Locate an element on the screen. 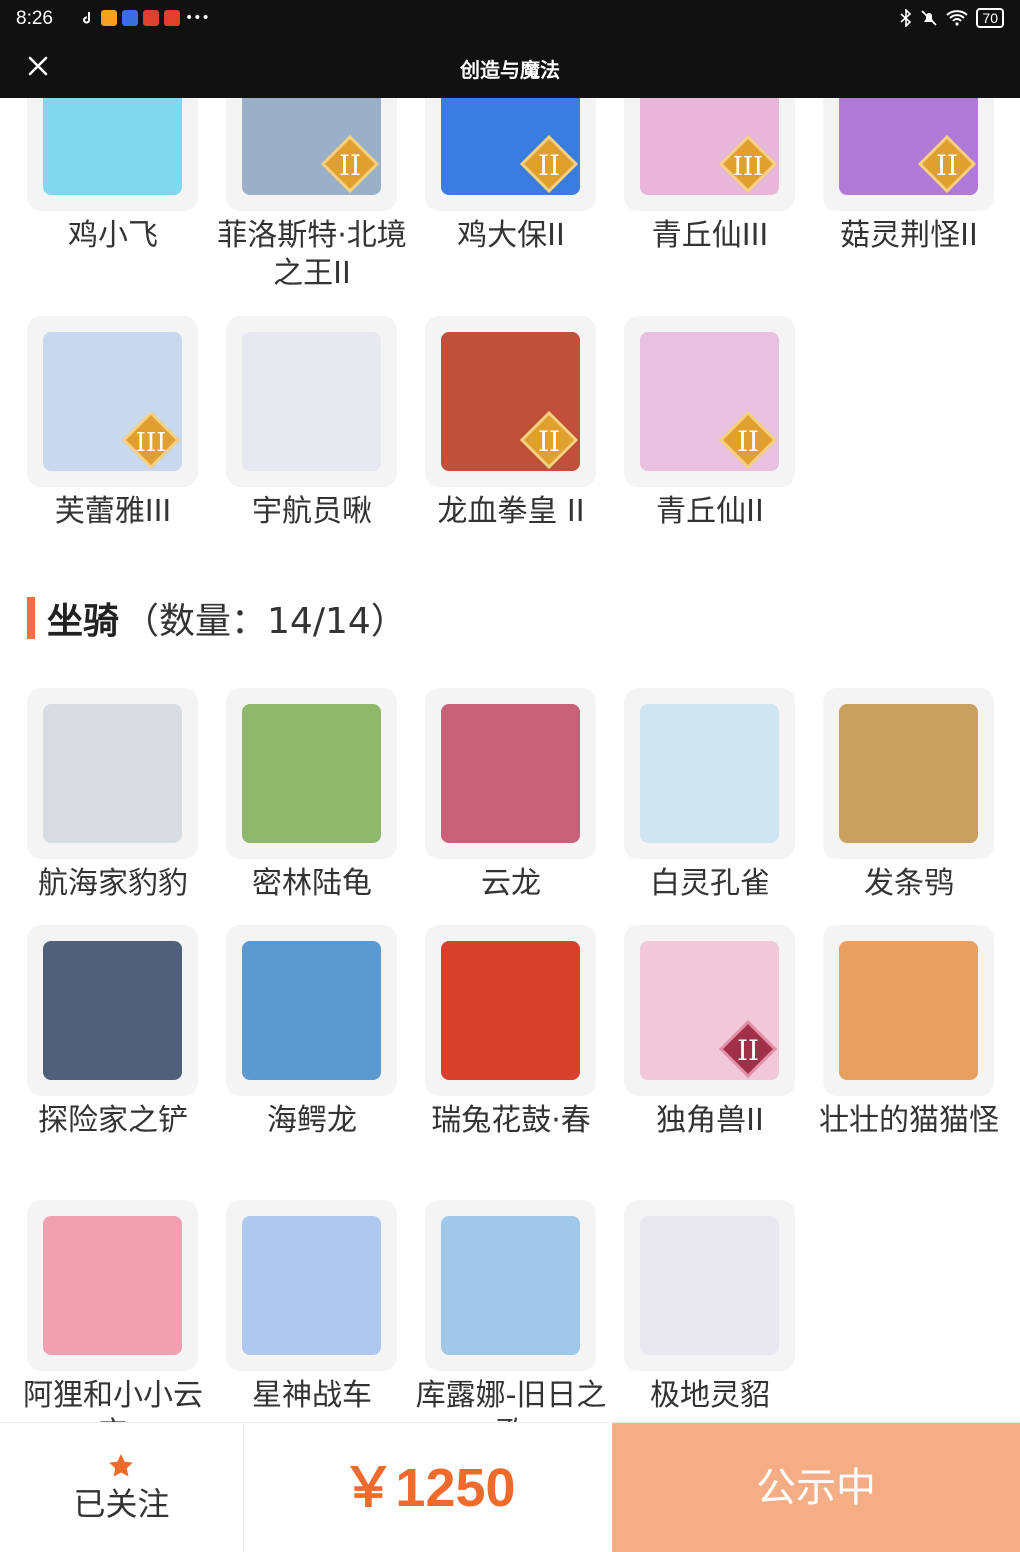  pet-item: II 菇灵荆怪II is located at coordinates (908, 176).